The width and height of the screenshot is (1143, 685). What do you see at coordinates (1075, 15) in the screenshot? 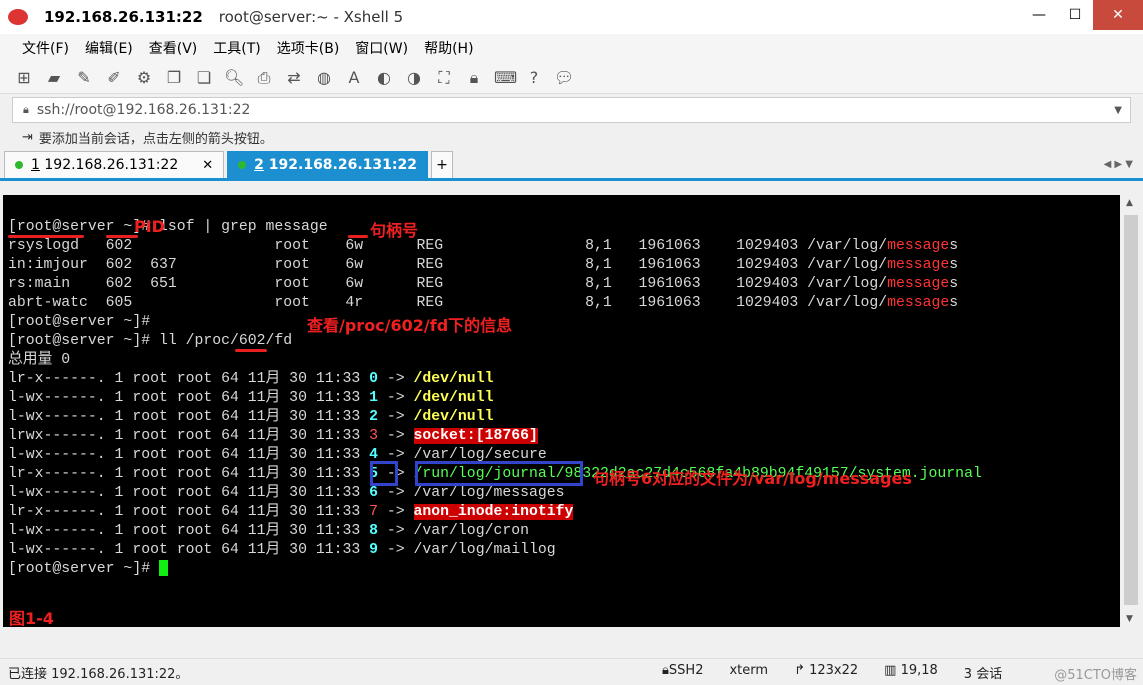
I see `maximize-button: ☐` at bounding box center [1075, 15].